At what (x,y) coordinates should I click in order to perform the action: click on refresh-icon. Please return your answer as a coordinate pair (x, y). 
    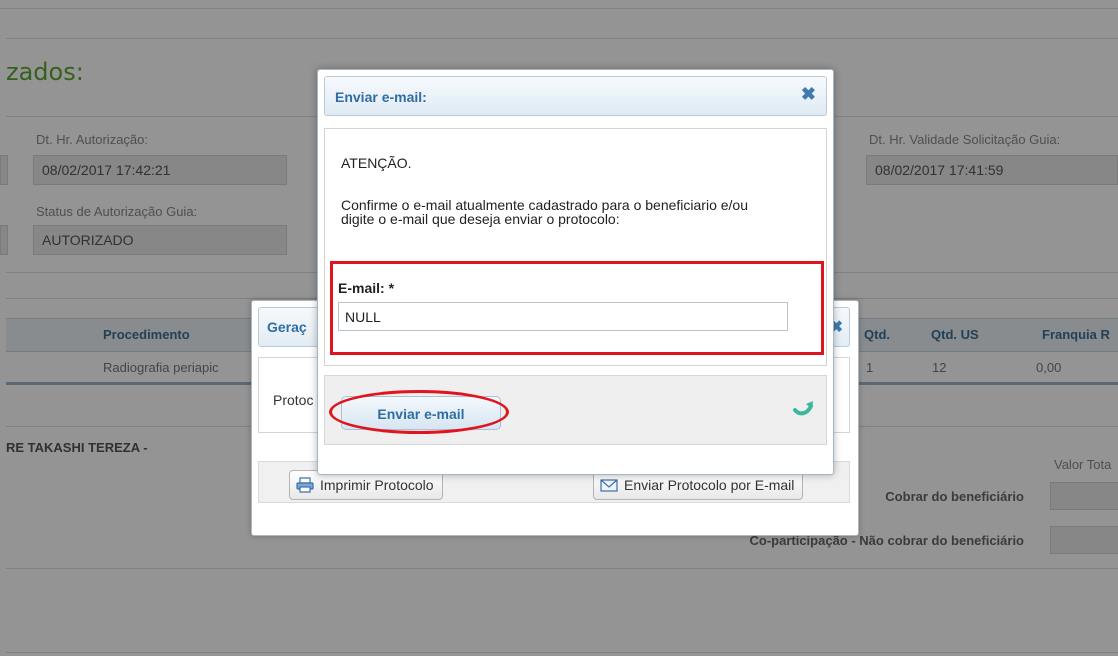
    Looking at the image, I should click on (803, 408).